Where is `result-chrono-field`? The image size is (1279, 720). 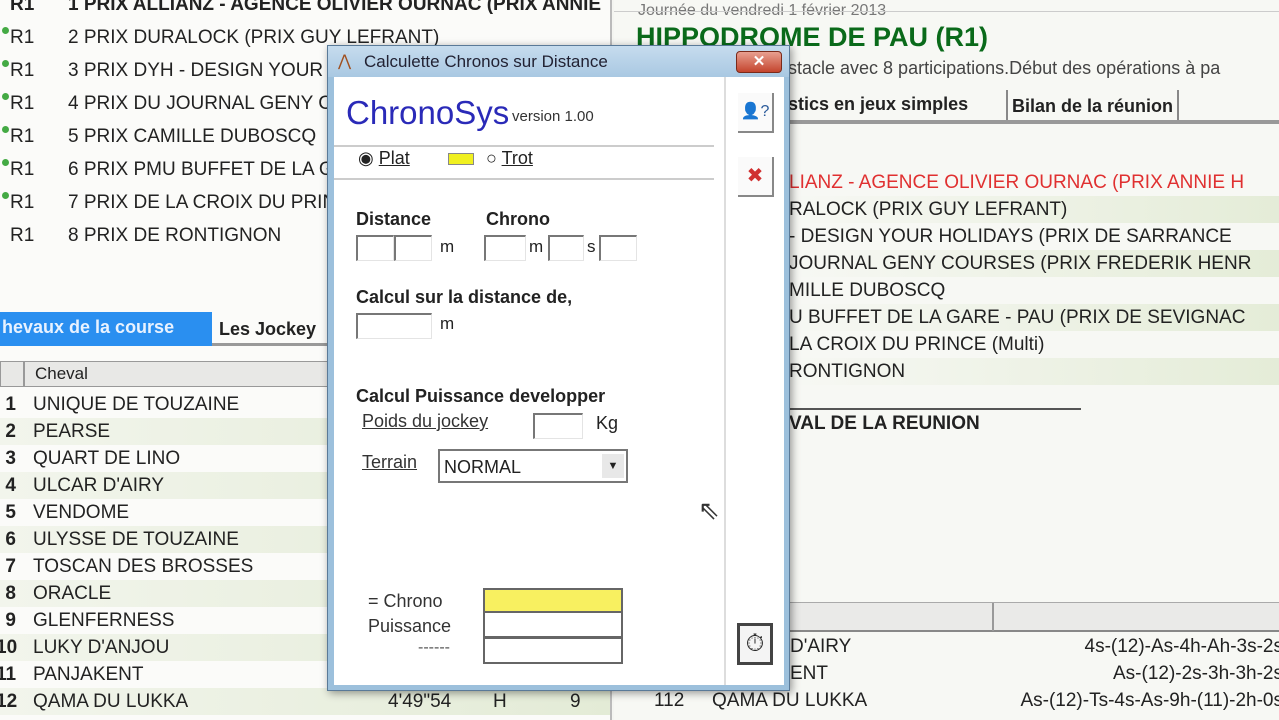
result-chrono-field is located at coordinates (553, 600).